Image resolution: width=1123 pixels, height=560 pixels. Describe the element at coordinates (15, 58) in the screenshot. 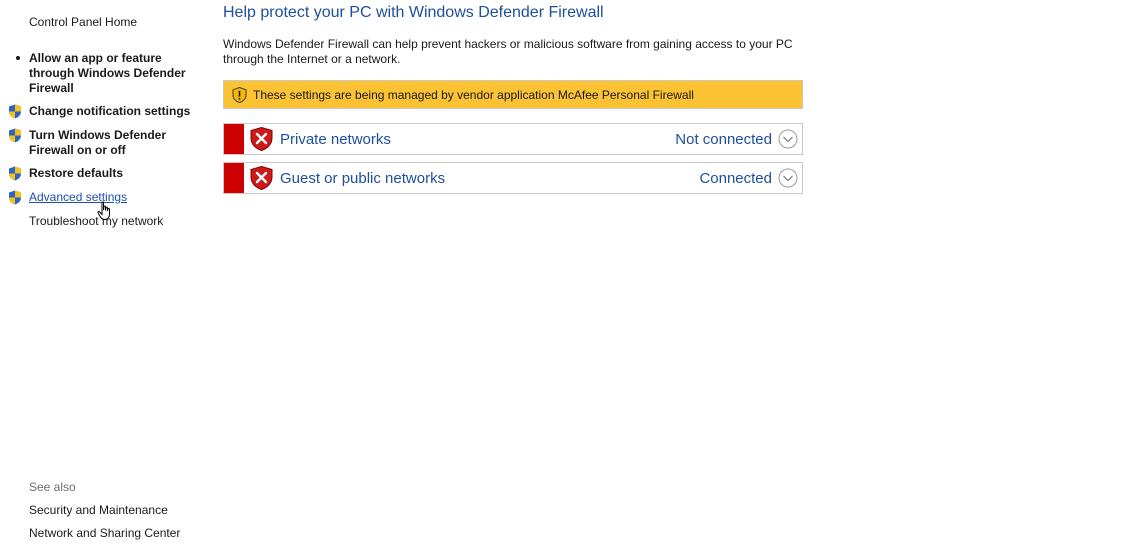

I see `bullet-icon` at that location.